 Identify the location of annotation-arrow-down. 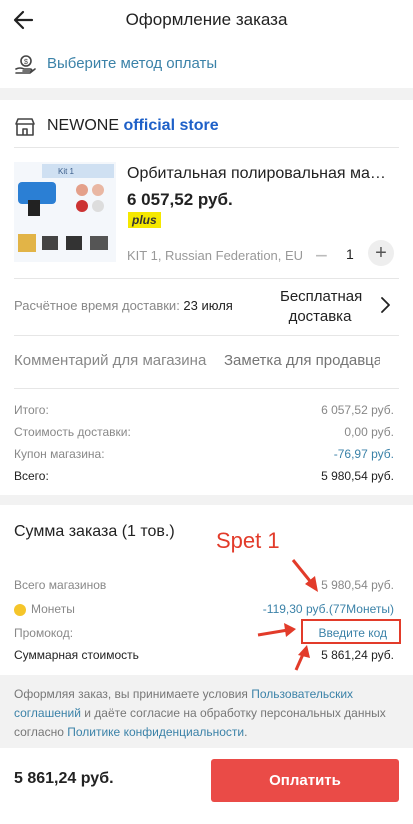
(304, 575).